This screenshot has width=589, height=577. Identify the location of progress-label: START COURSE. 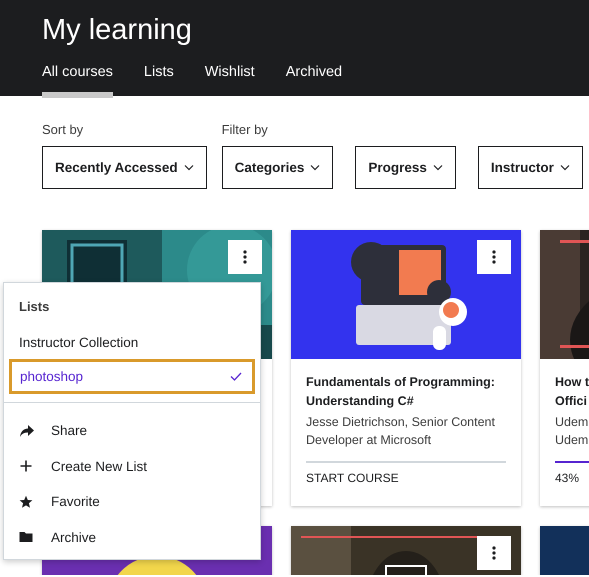
(406, 478).